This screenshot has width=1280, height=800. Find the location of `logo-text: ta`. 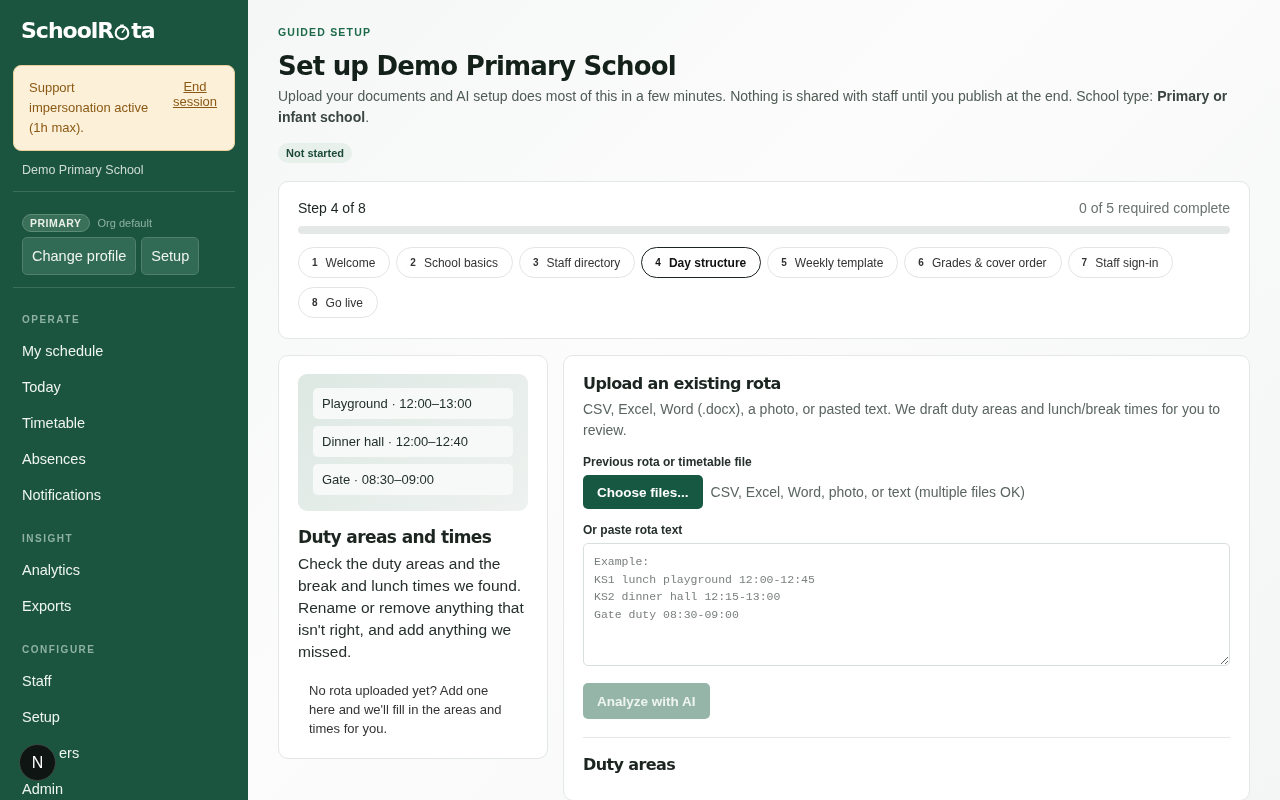

logo-text: ta is located at coordinates (143, 30).